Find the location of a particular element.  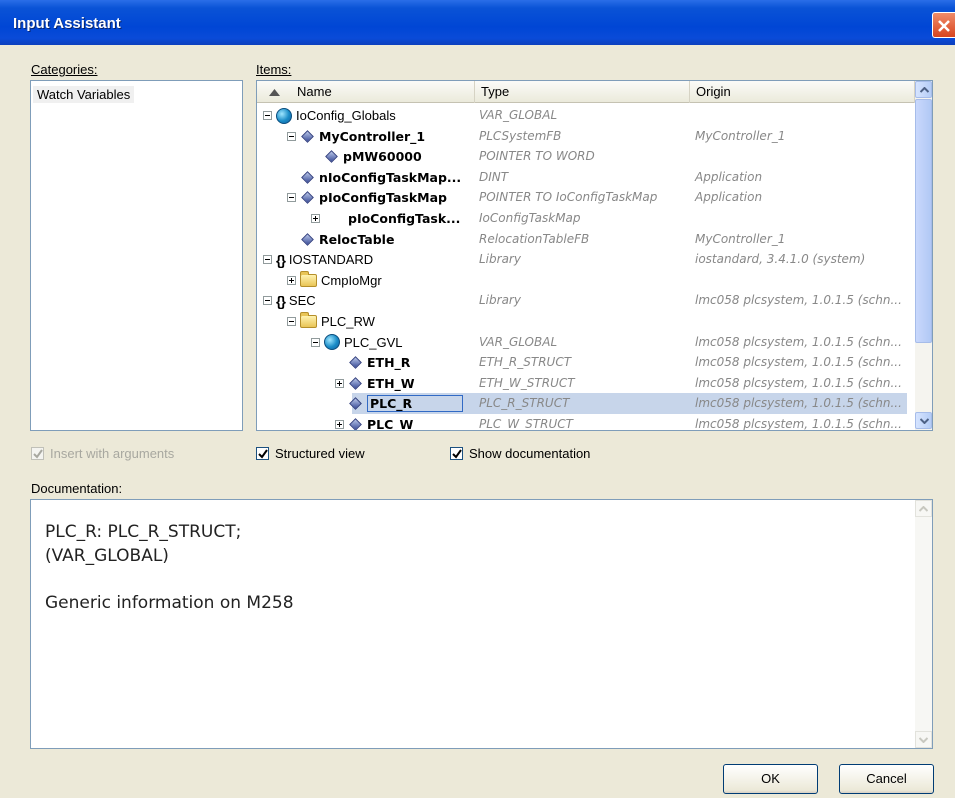

globe-icon is located at coordinates (332, 342).